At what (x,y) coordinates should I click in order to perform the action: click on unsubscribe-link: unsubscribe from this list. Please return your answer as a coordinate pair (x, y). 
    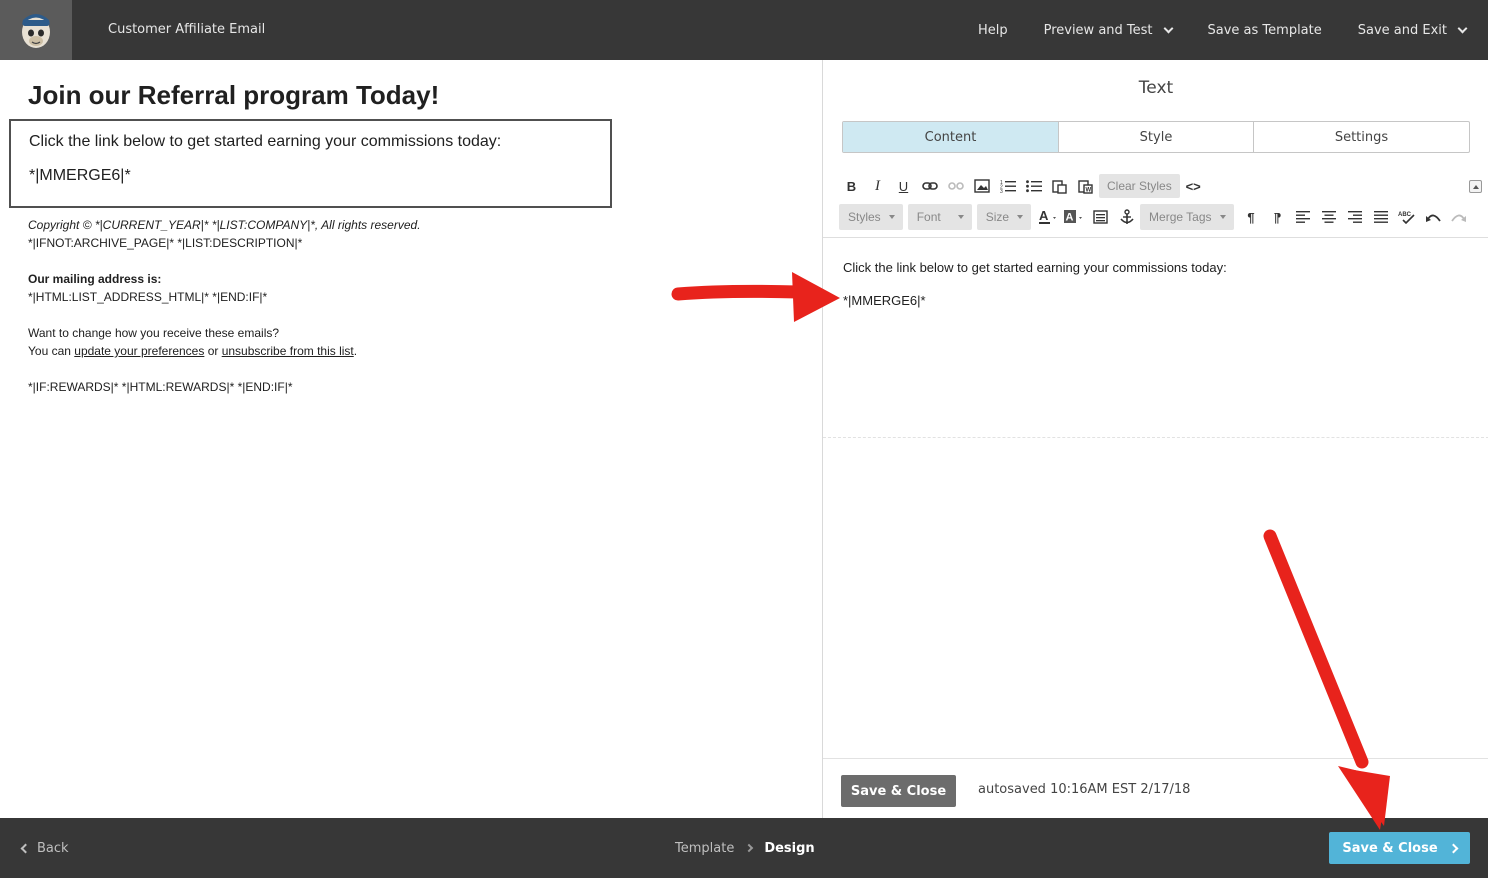
    Looking at the image, I should click on (288, 351).